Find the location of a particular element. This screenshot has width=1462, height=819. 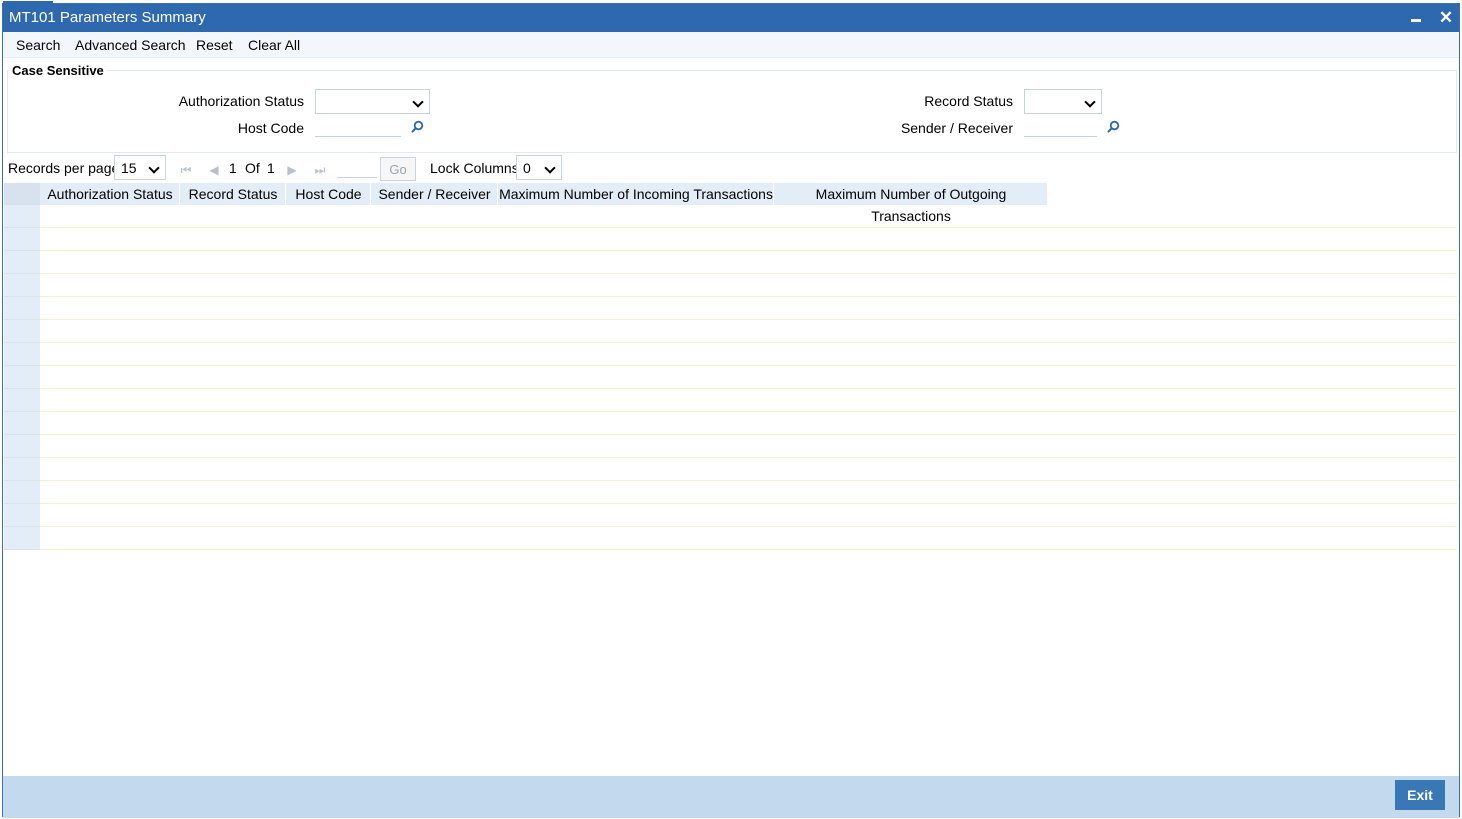

last-page-icon: ⏭ is located at coordinates (320, 170).